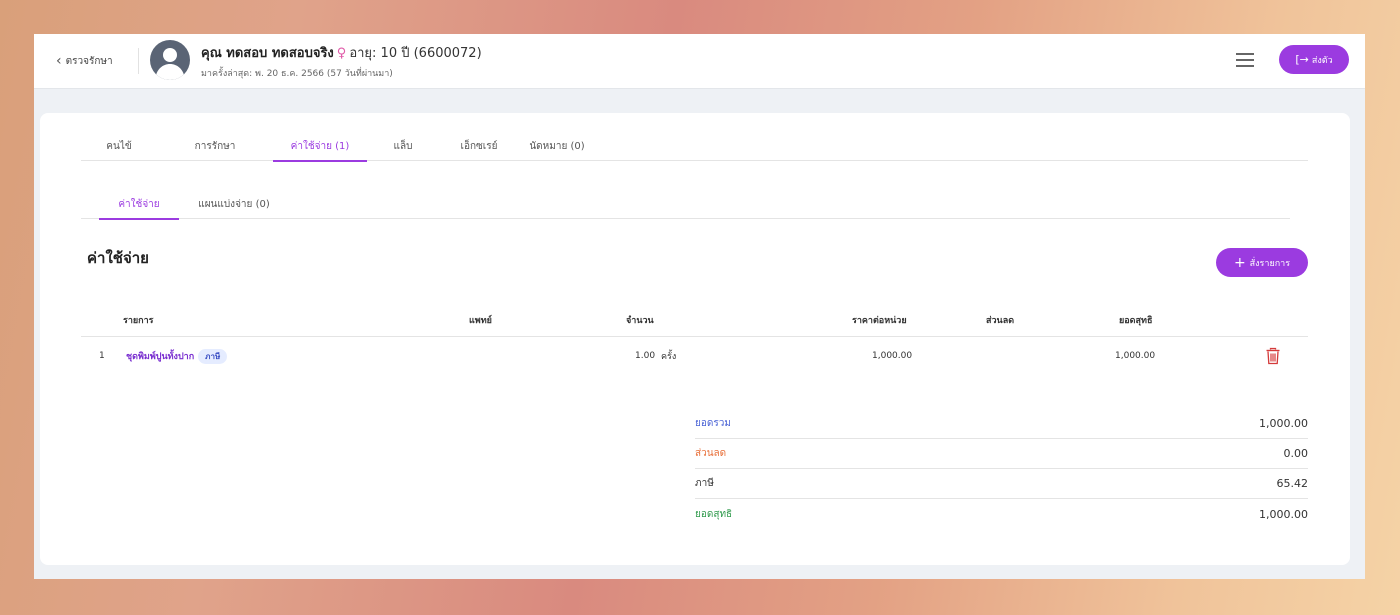 This screenshot has height=615, width=1400. I want to click on row-item: ชุดพิมพ์ปูนทั้งปาก ภาษี, so click(177, 356).